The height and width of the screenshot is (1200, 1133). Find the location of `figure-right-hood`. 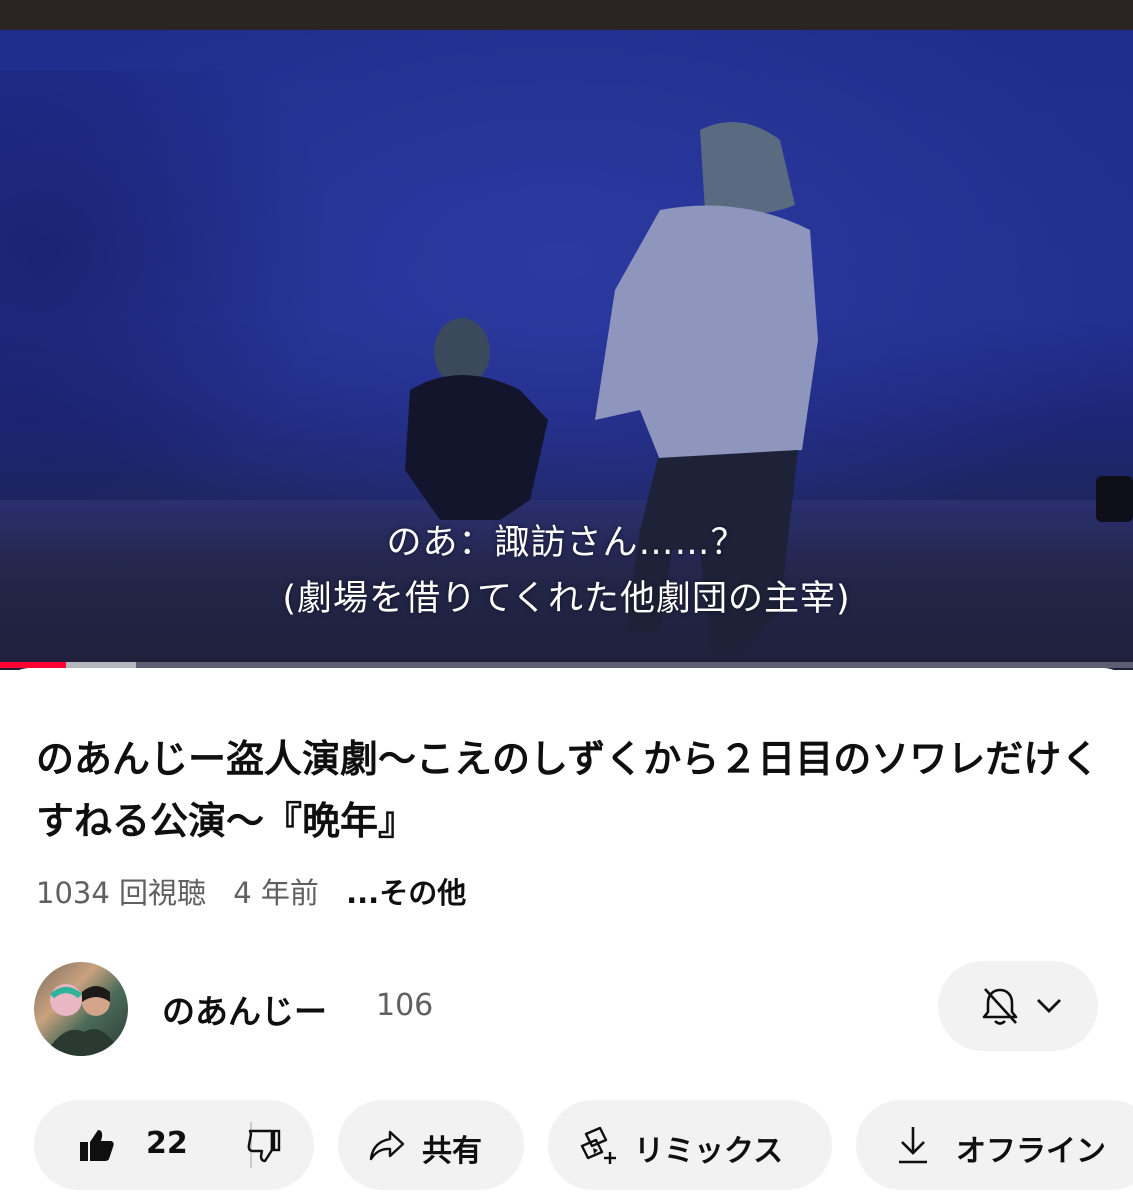

figure-right-hood is located at coordinates (747, 168).